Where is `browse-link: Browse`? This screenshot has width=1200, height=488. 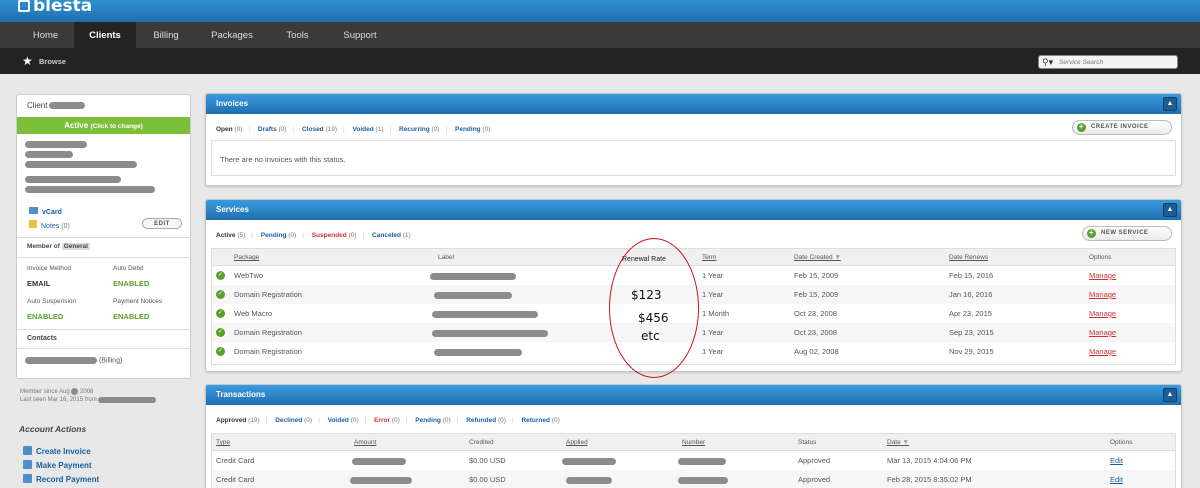
browse-link: Browse is located at coordinates (52, 61).